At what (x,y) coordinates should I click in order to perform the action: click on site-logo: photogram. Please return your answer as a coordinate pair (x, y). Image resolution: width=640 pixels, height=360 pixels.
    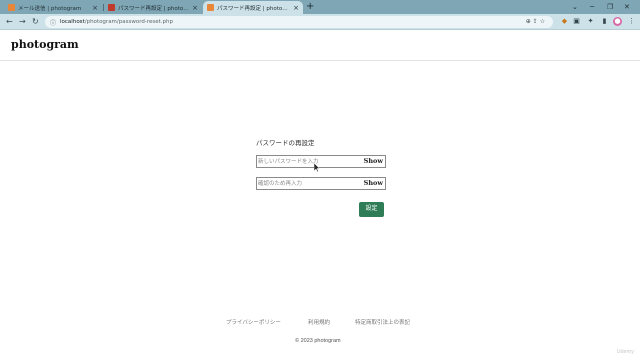
    Looking at the image, I should click on (45, 44).